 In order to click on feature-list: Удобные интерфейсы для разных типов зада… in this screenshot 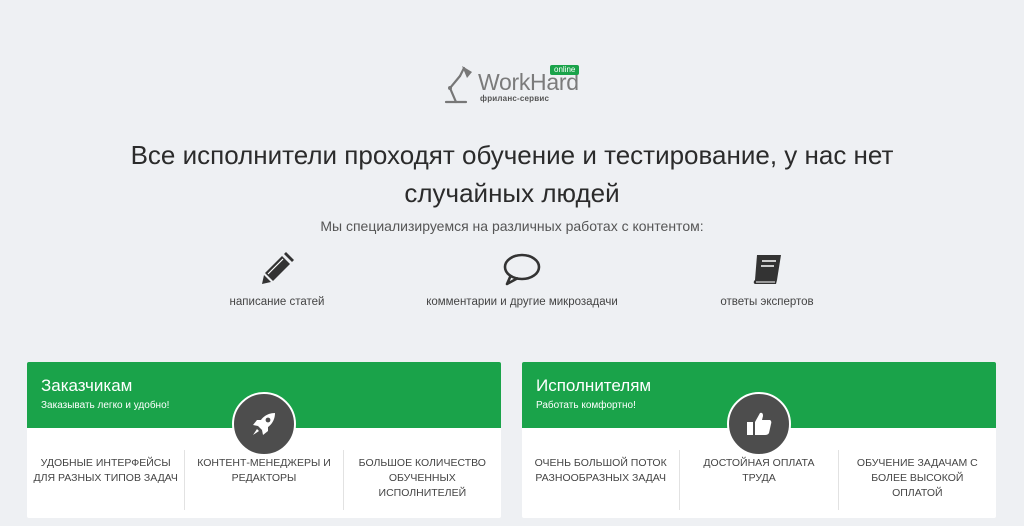, I will do `click(264, 480)`.